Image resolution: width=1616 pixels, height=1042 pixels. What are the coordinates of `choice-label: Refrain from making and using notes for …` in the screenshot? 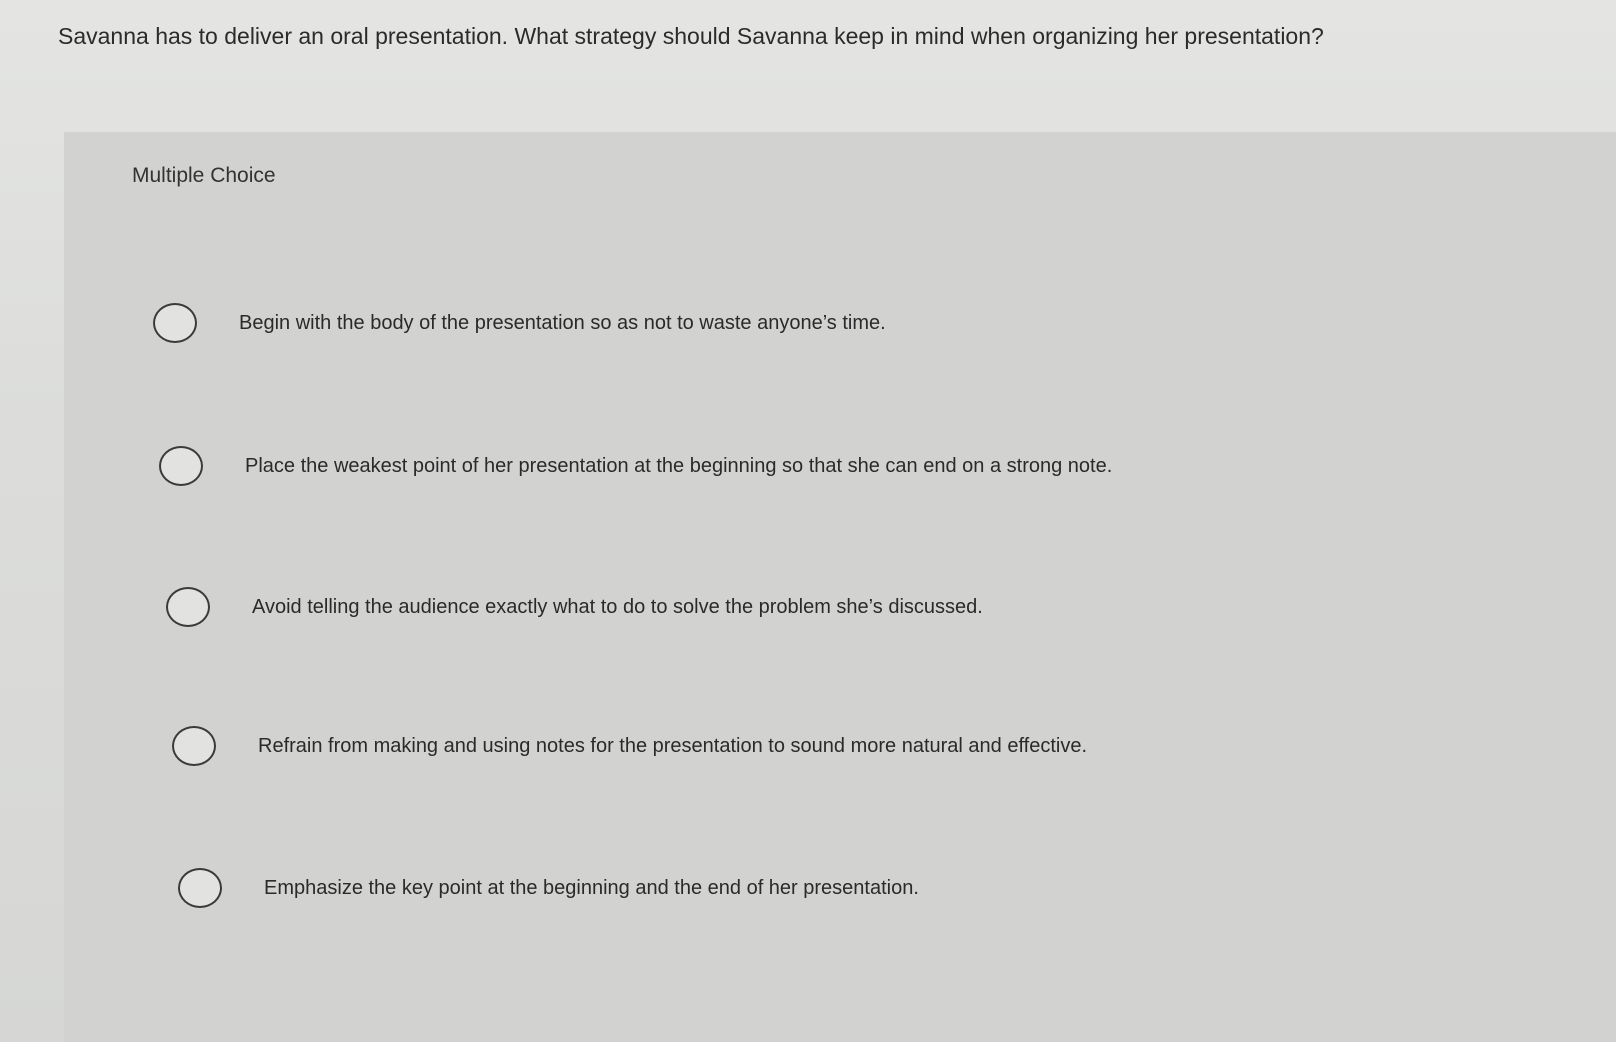 It's located at (672, 746).